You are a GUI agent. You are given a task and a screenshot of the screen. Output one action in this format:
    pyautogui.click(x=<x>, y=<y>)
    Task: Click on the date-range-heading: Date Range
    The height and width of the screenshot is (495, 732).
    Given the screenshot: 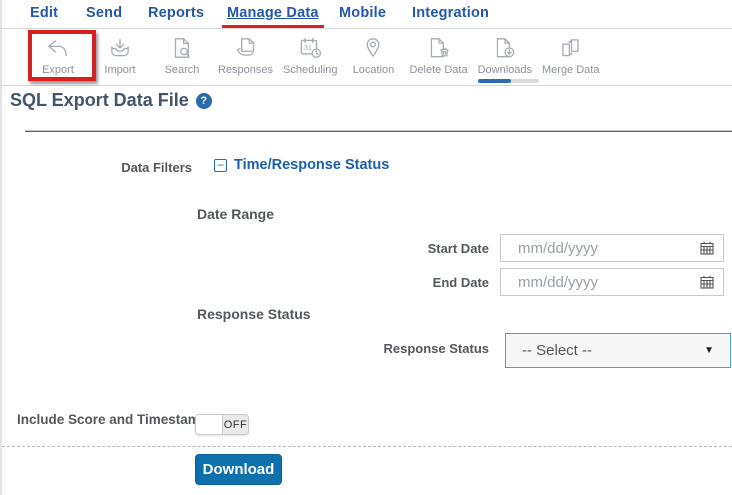 What is the action you would take?
    pyautogui.click(x=236, y=214)
    